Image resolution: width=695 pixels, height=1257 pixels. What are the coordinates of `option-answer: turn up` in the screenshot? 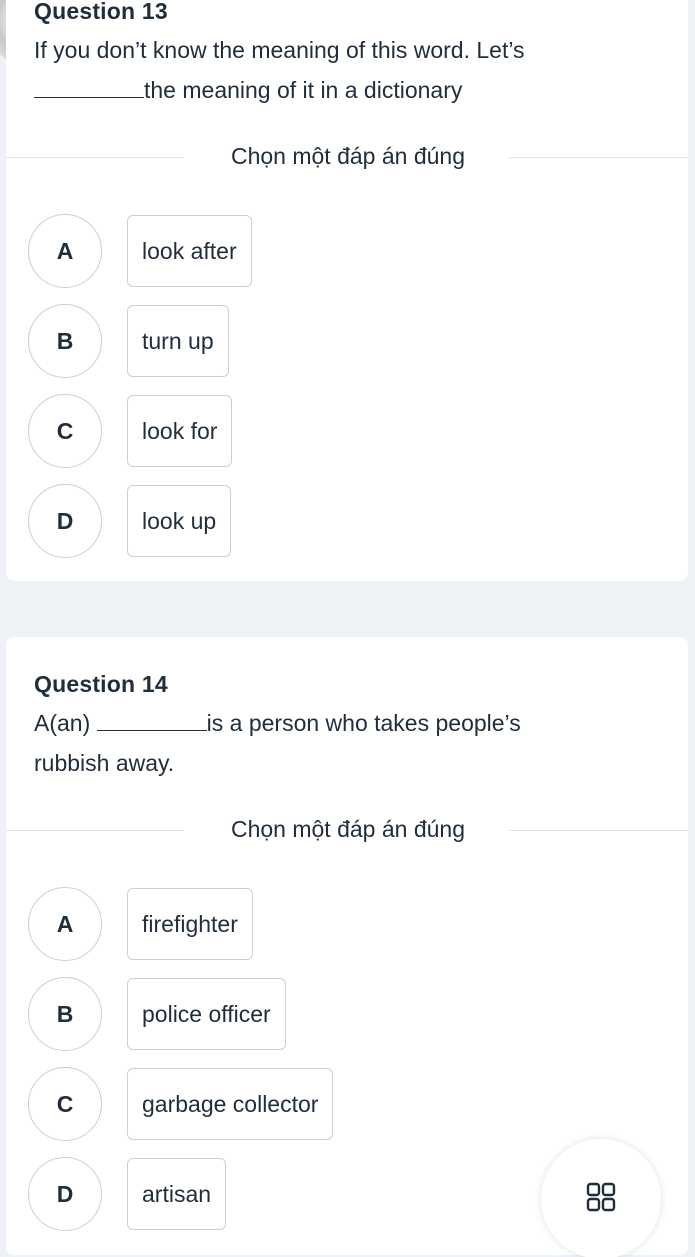 It's located at (178, 341).